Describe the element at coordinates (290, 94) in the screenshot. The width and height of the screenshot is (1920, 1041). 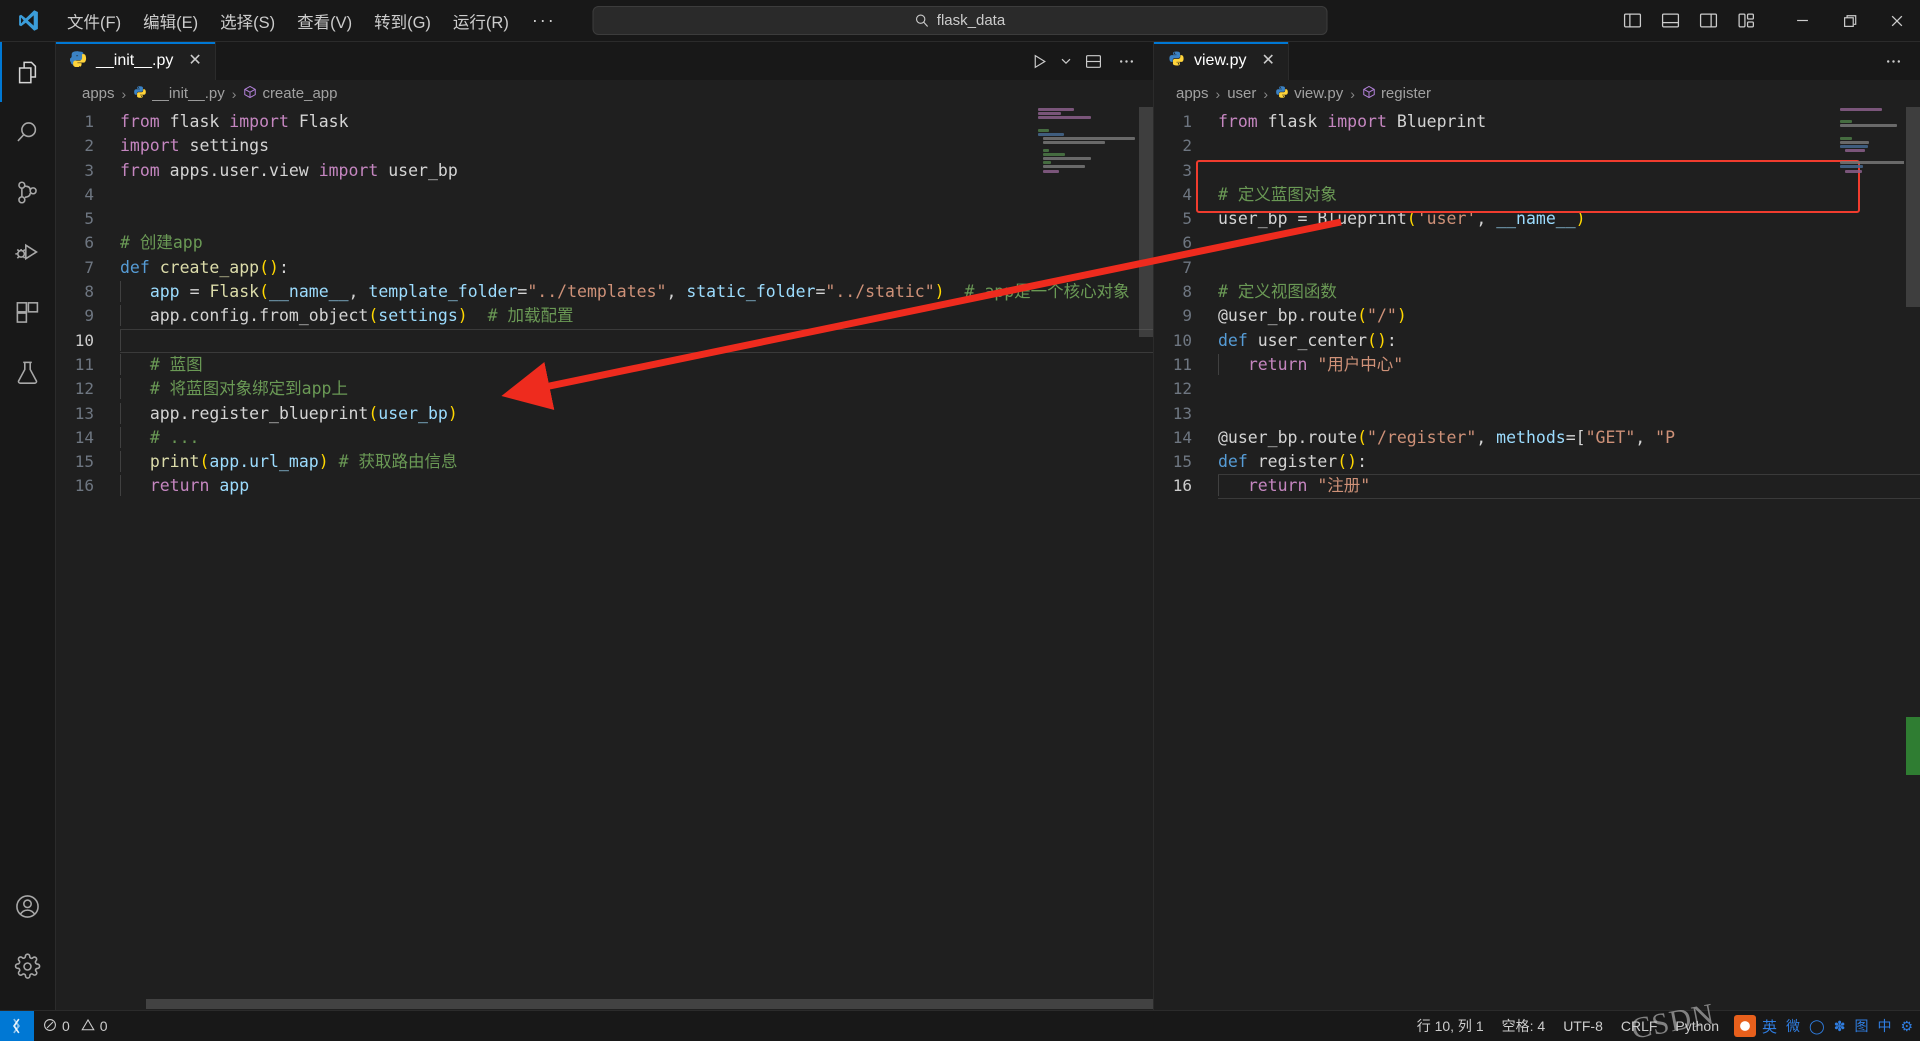
I see `breadcrumb-item-symbol: create_app` at that location.